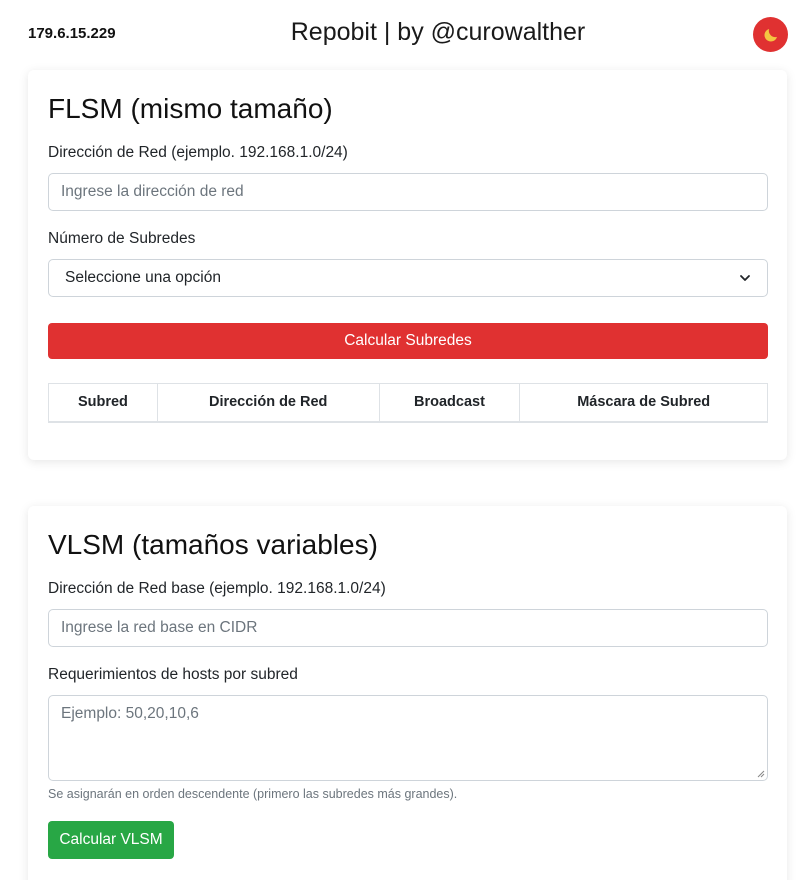 This screenshot has width=809, height=880. What do you see at coordinates (103, 403) in the screenshot?
I see `column-header-subnet: Subred` at bounding box center [103, 403].